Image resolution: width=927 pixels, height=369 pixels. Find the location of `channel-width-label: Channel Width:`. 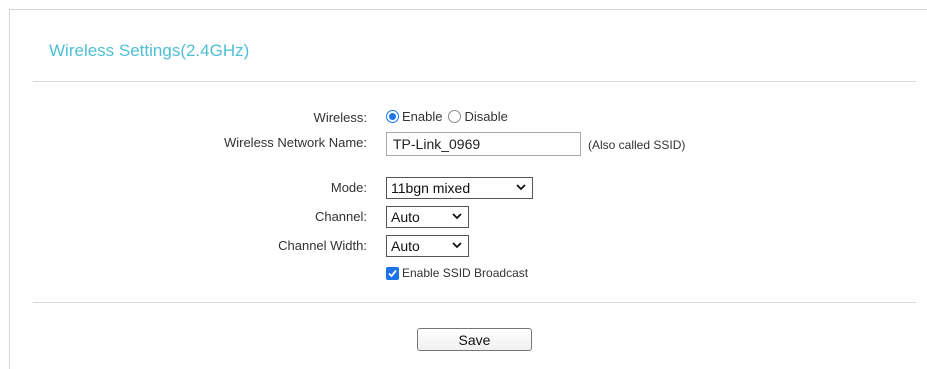

channel-width-label: Channel Width: is located at coordinates (322, 245).